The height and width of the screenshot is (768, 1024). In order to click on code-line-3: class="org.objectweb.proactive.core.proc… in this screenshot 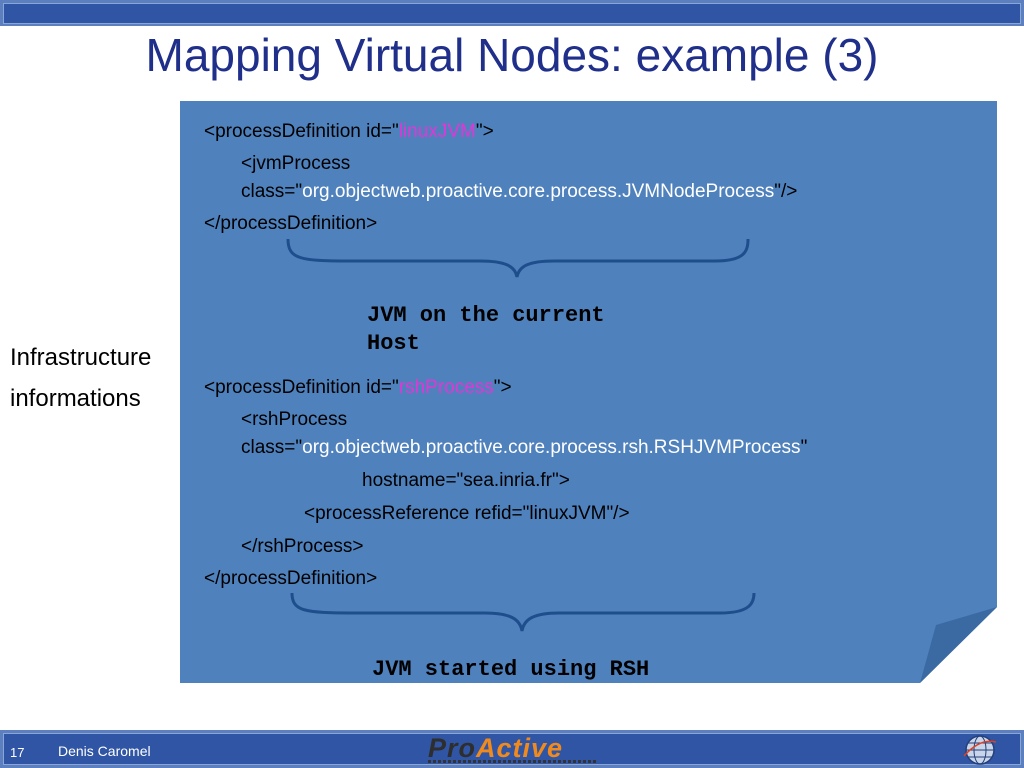, I will do `click(519, 191)`.